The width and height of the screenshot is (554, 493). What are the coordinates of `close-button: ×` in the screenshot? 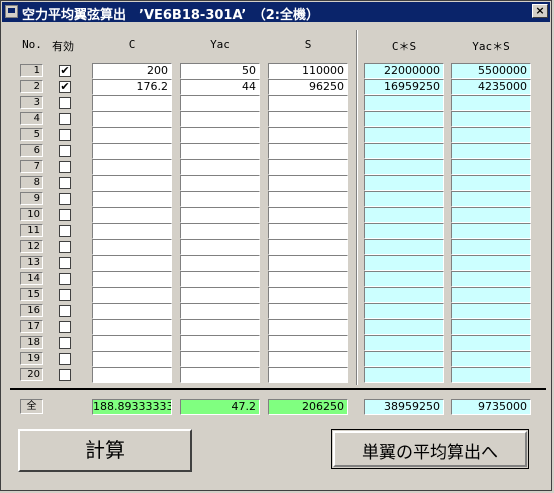 It's located at (540, 11).